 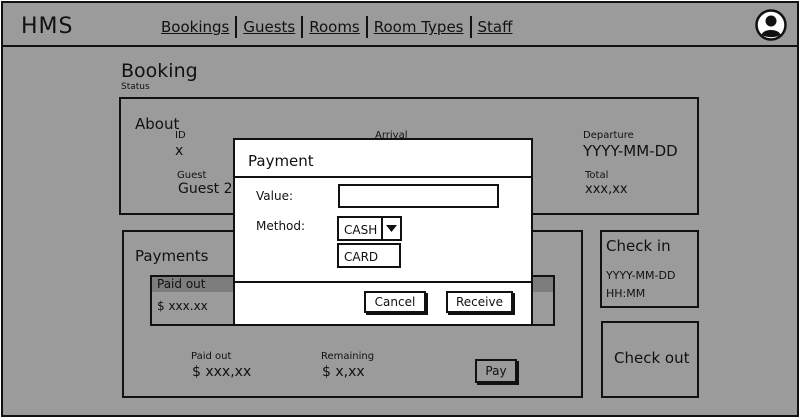 What do you see at coordinates (652, 358) in the screenshot?
I see `check-out-label: Check out` at bounding box center [652, 358].